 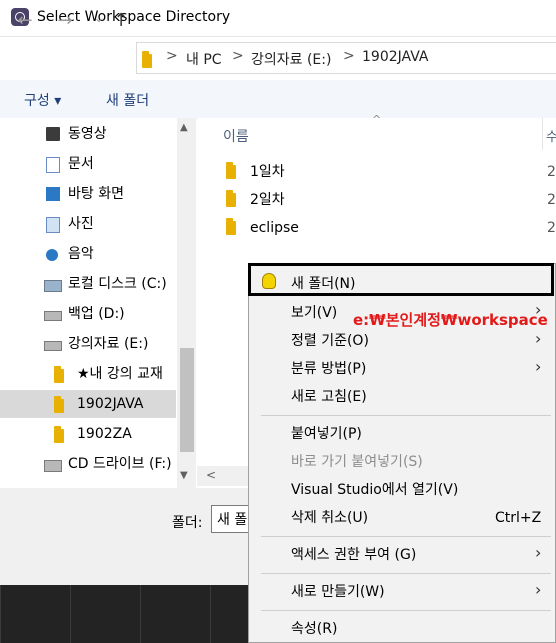 I want to click on sidebar-item-label: 음악, so click(x=81, y=254).